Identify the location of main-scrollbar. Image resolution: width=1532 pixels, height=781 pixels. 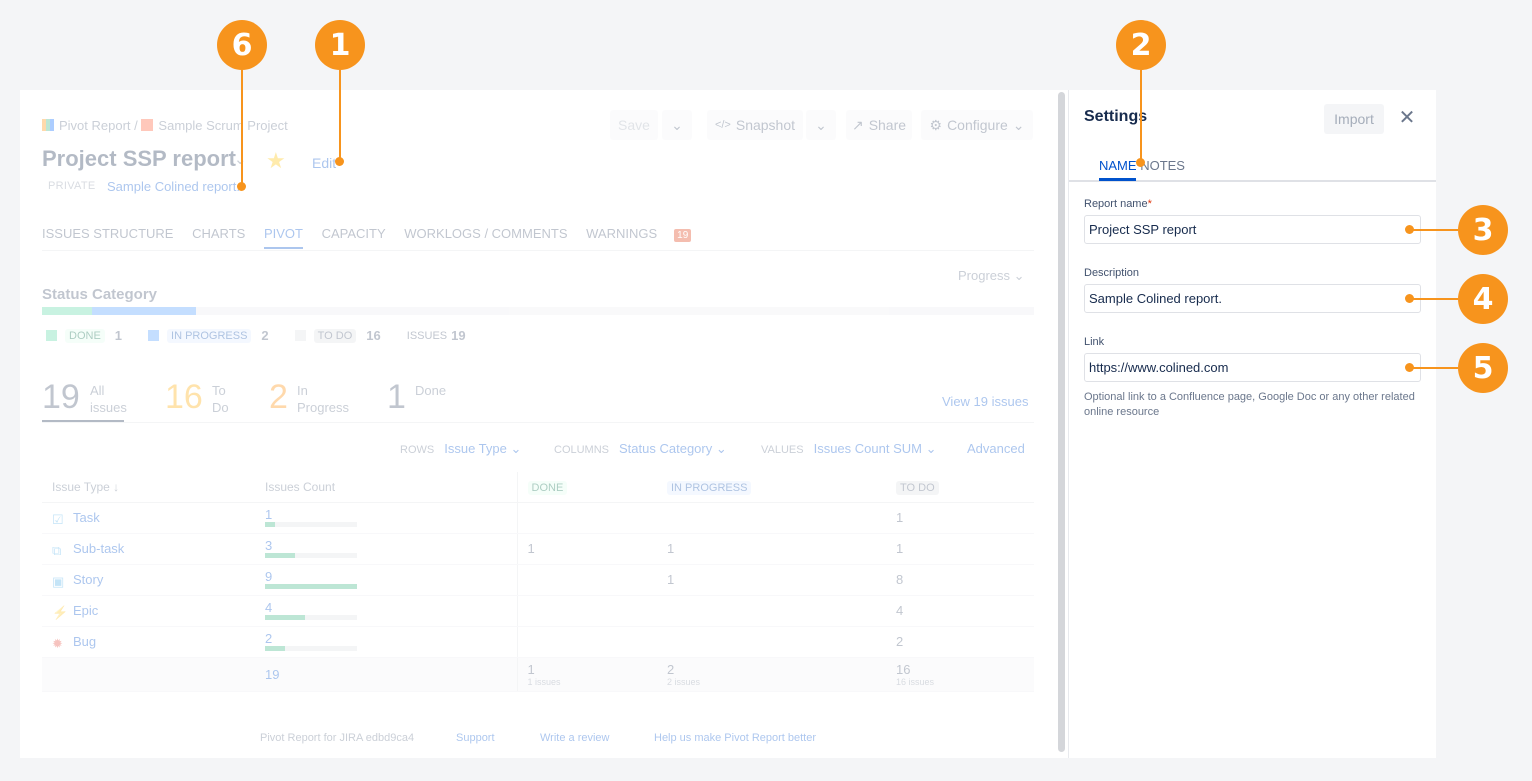
(1061, 422).